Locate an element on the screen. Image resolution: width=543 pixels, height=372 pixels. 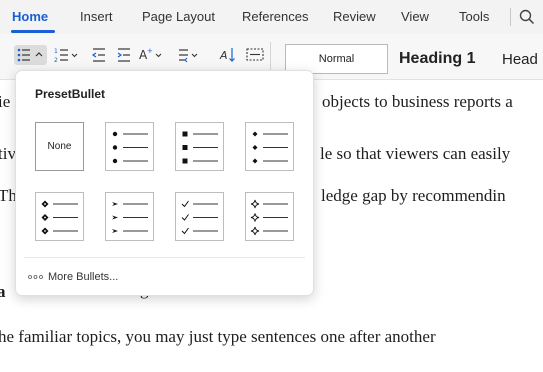
search-icon is located at coordinates (527, 17).